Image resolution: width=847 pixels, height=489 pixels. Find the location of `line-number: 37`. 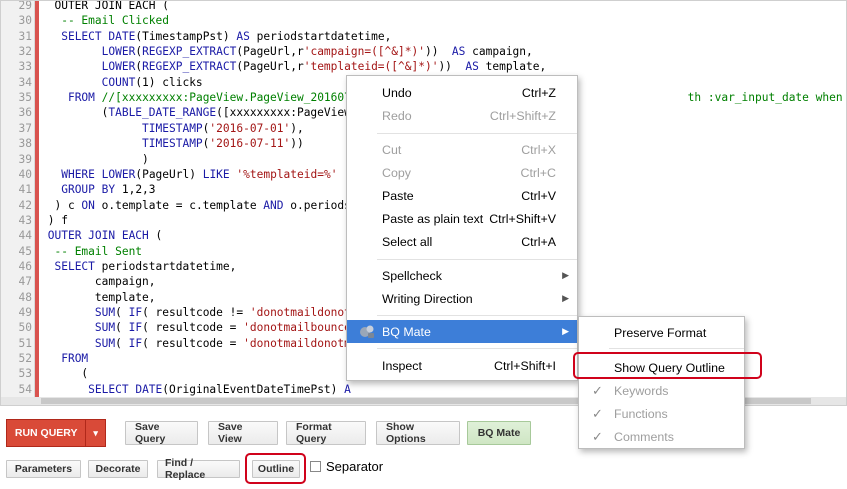

line-number: 37 is located at coordinates (25, 128).